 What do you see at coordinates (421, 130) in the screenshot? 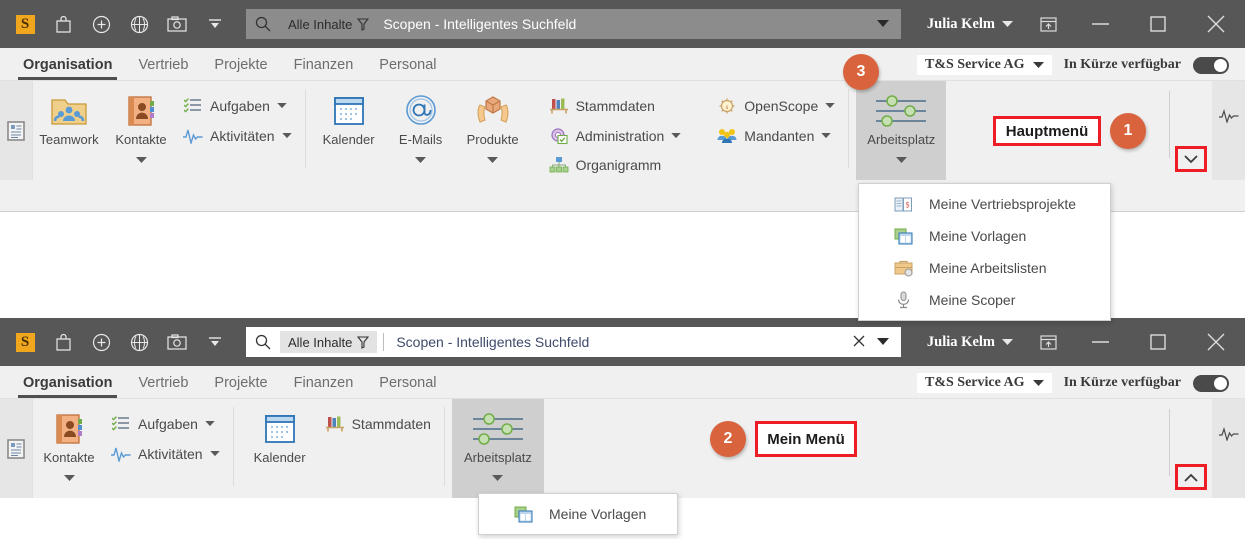
I see `ribbon-button-emails: E-Mails` at bounding box center [421, 130].